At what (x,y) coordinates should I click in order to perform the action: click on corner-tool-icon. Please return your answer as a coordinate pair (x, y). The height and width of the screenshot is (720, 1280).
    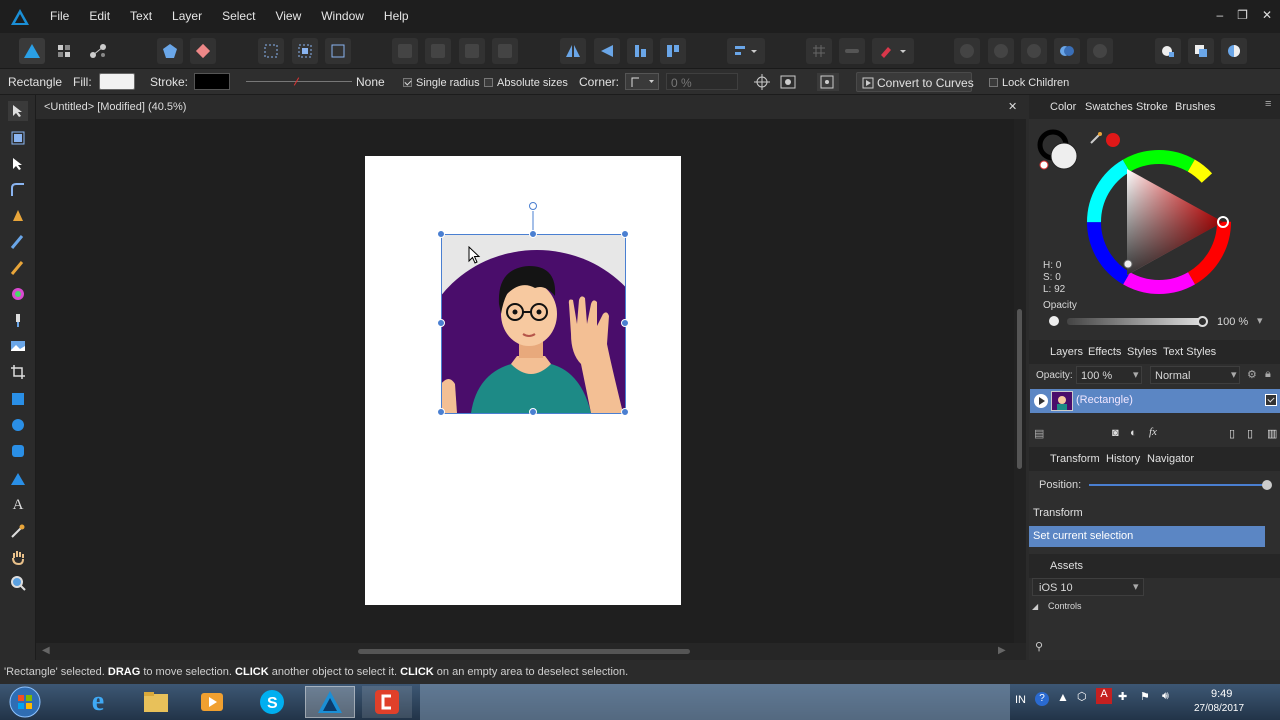
    Looking at the image, I should click on (18, 190).